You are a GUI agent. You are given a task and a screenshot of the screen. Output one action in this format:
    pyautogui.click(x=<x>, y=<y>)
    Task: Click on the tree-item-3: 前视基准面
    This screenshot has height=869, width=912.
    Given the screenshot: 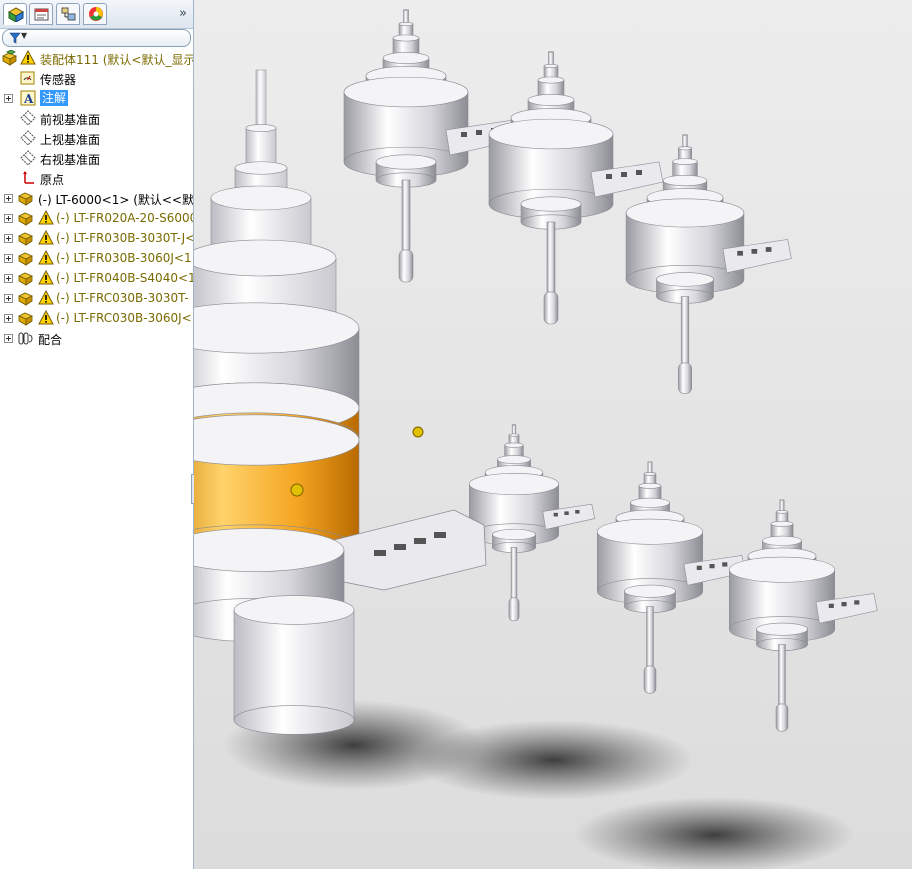 What is the action you would take?
    pyautogui.click(x=96, y=118)
    